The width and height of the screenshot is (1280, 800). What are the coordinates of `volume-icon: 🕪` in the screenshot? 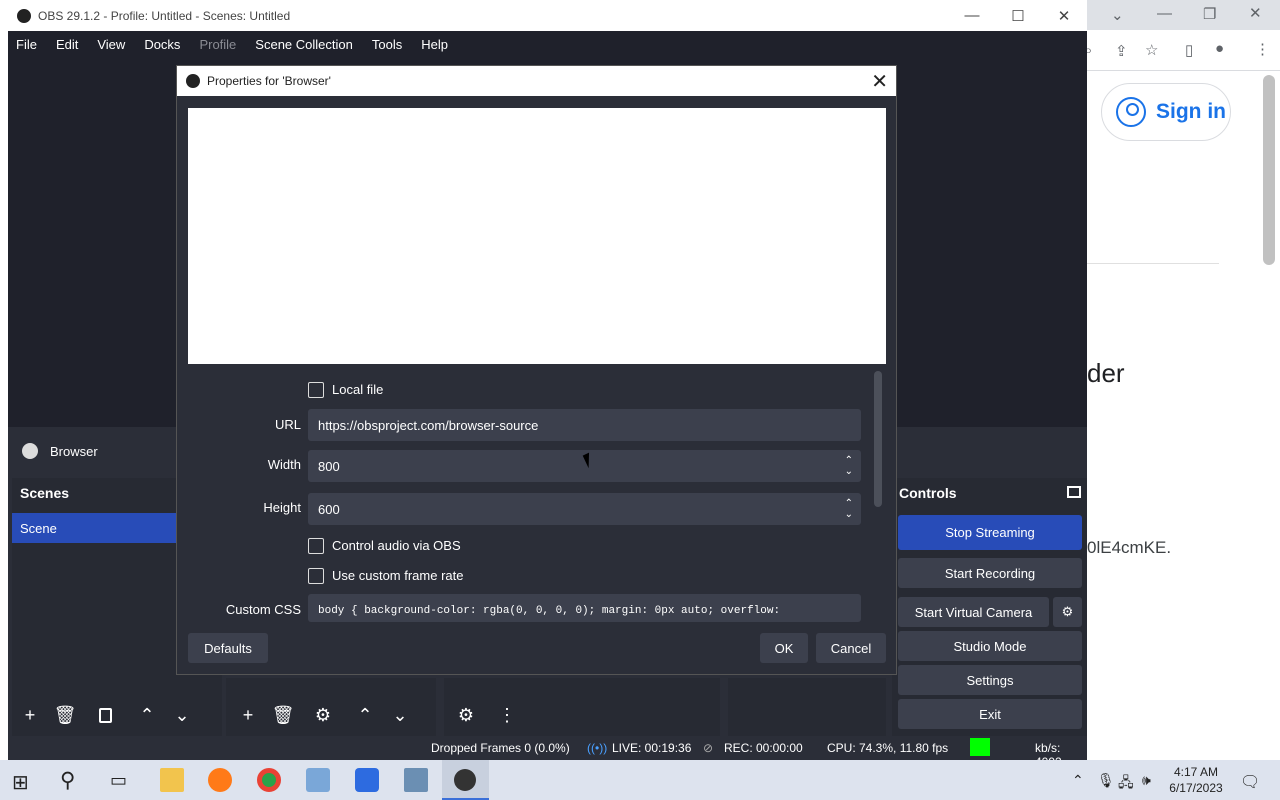 It's located at (1146, 780).